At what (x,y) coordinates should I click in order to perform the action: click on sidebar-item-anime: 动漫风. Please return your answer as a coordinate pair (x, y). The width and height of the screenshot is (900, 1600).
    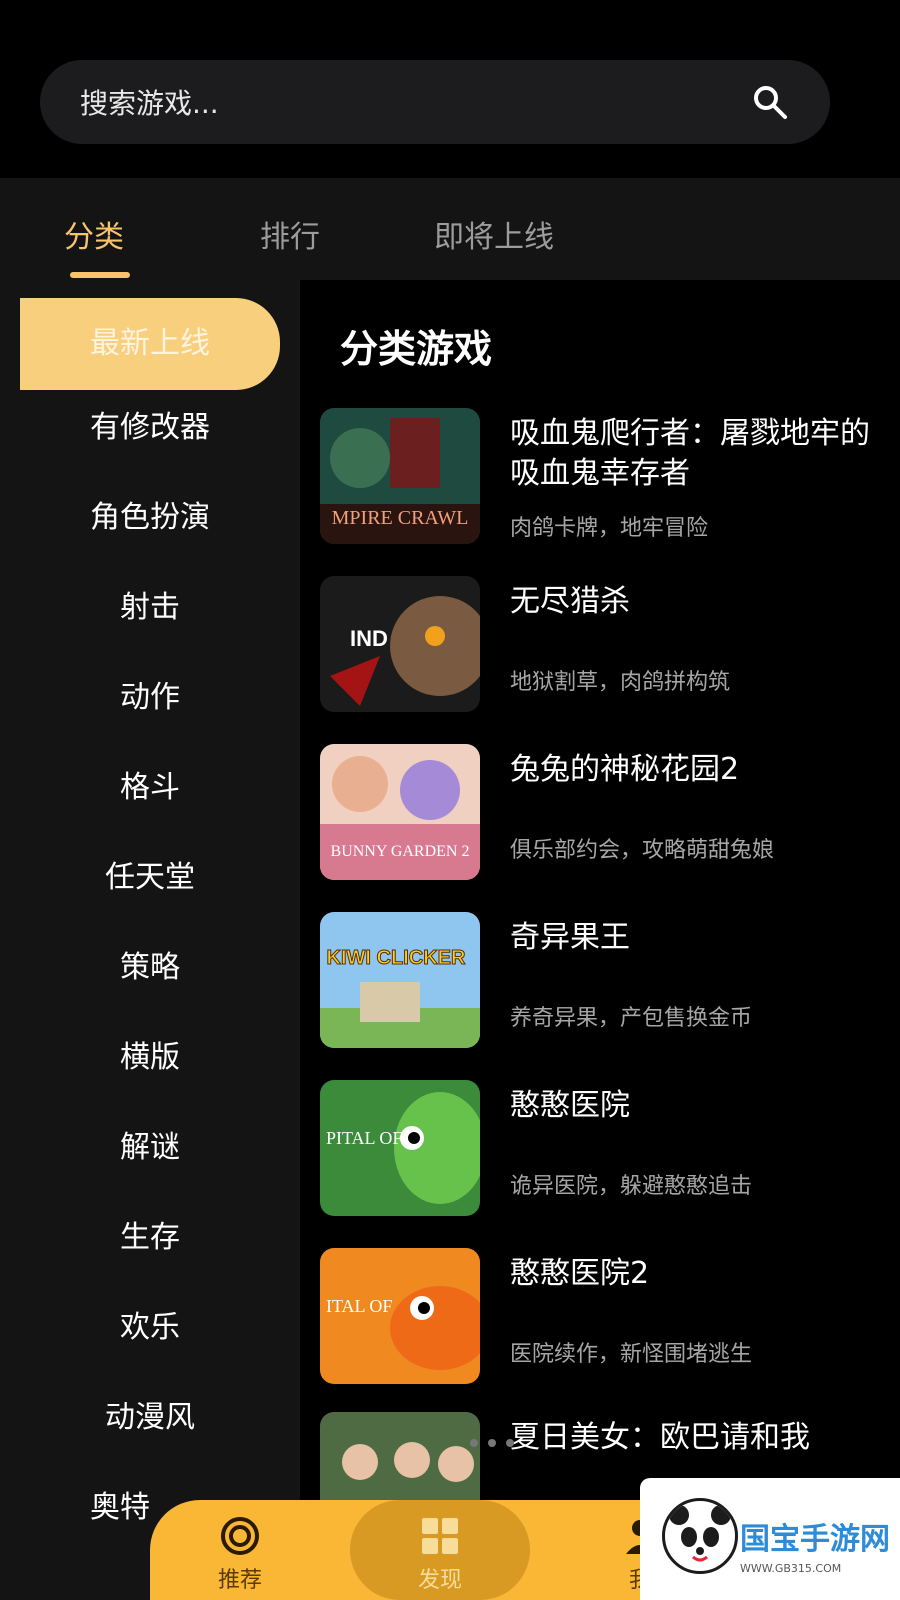
    Looking at the image, I should click on (150, 1418).